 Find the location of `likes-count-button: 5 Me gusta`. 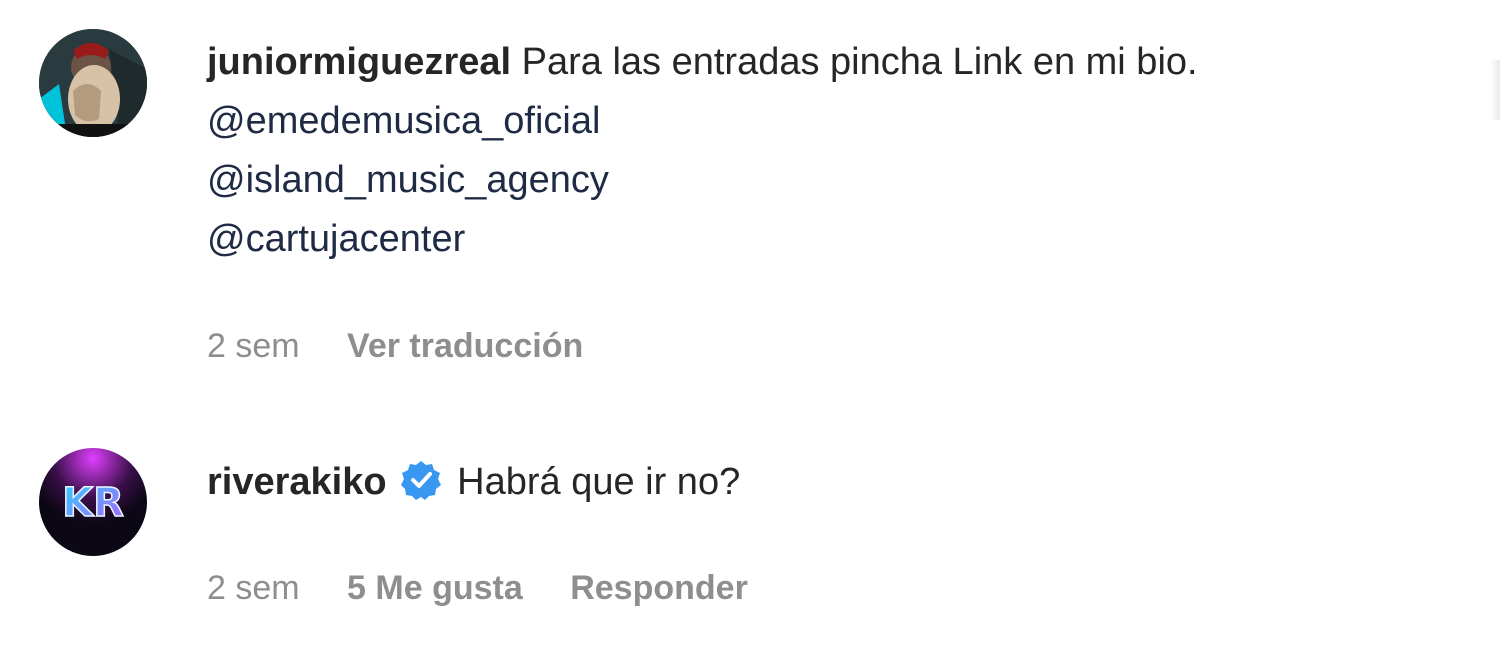

likes-count-button: 5 Me gusta is located at coordinates (435, 588).